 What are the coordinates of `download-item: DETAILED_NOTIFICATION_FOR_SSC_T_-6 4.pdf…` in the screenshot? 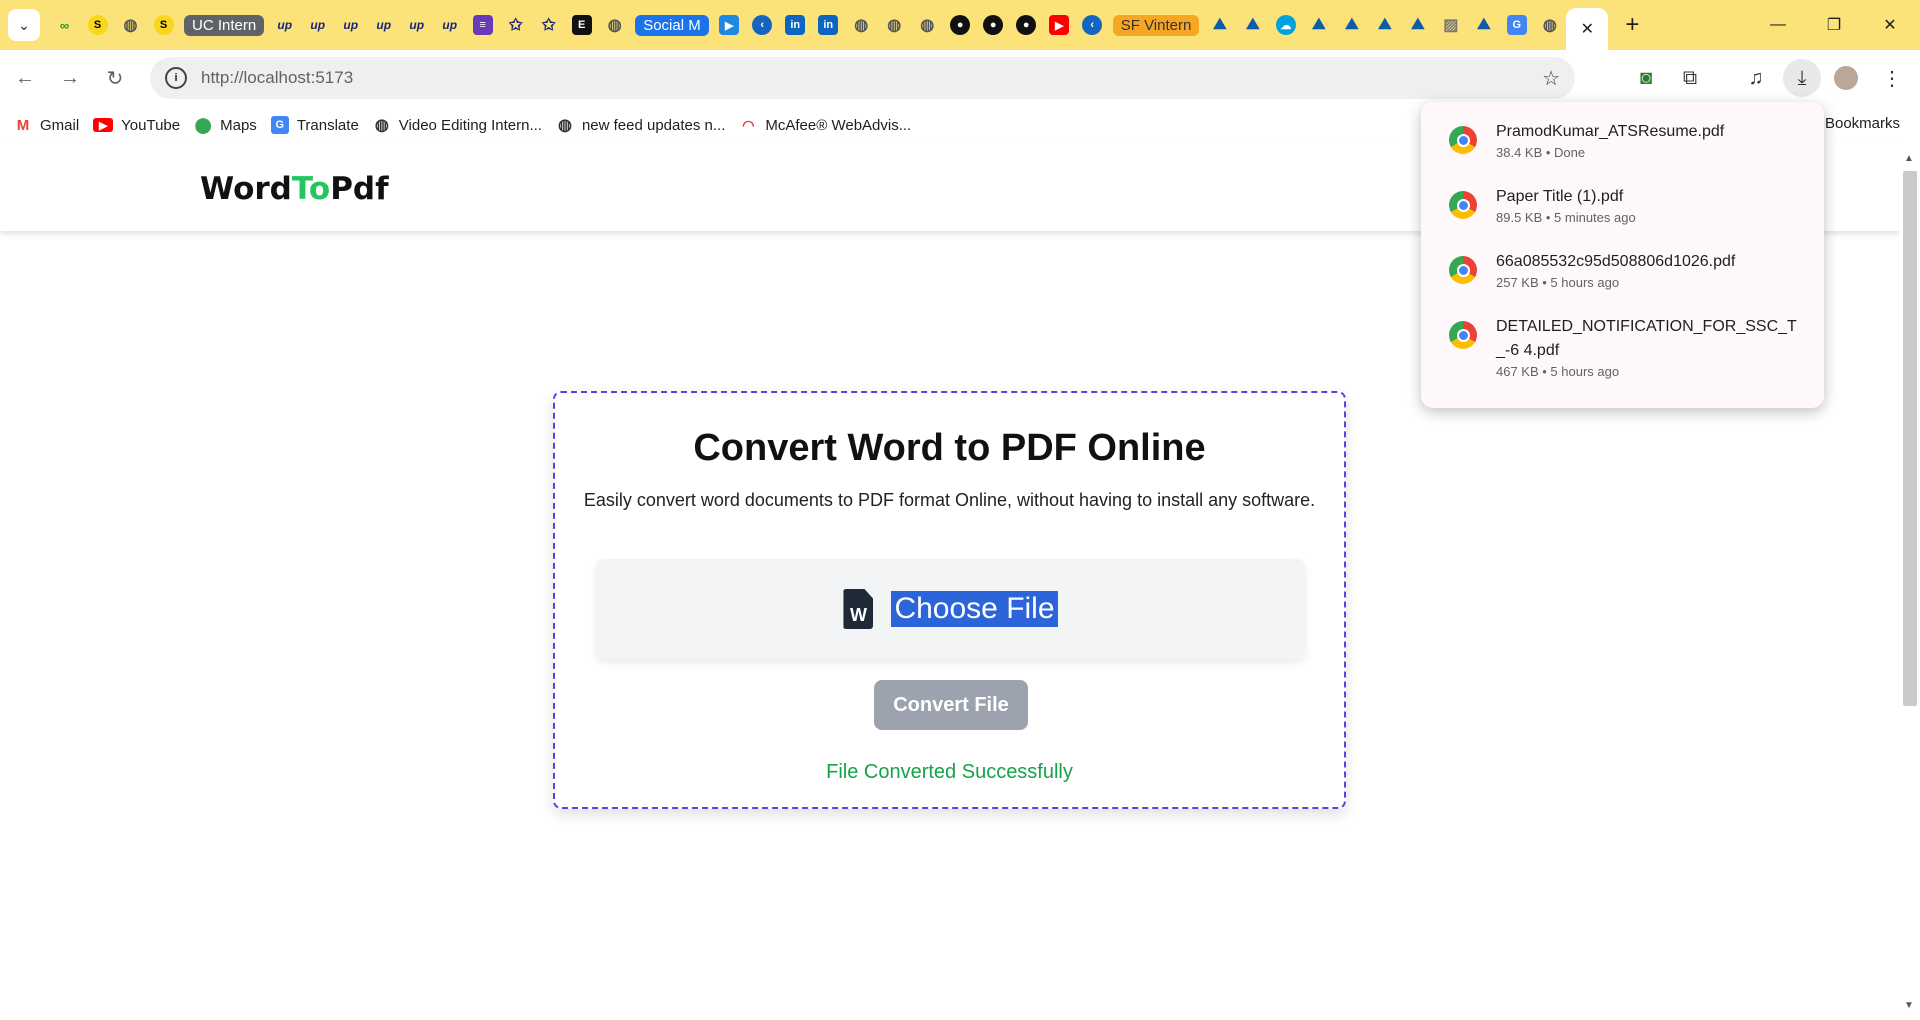 It's located at (1622, 360).